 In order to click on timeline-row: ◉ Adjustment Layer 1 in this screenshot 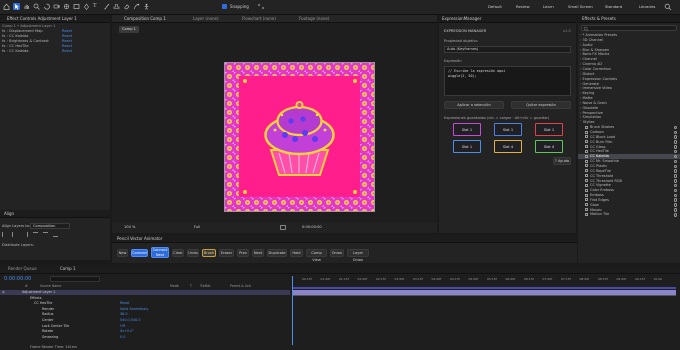, I will do `click(145, 292)`.